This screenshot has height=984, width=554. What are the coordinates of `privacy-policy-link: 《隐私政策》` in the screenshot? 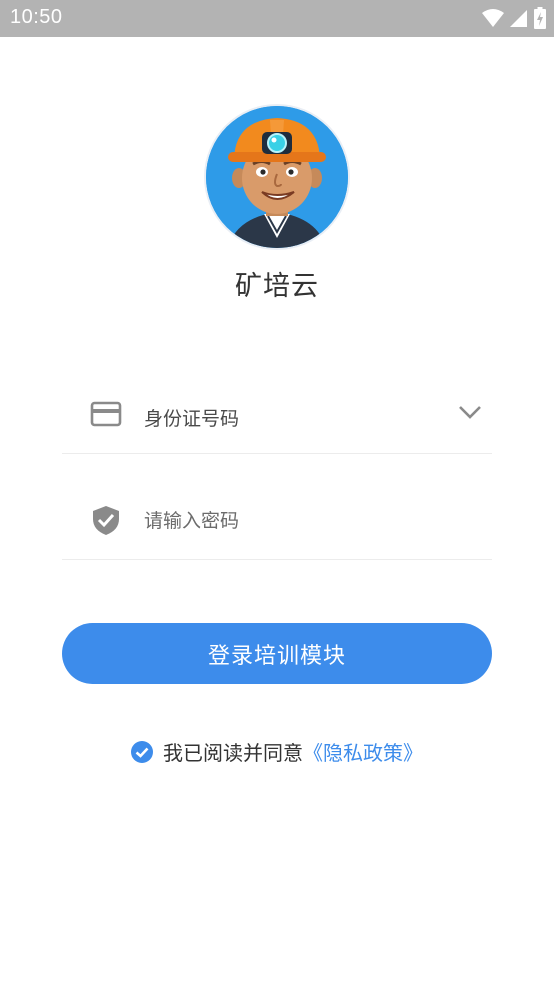 It's located at (363, 751).